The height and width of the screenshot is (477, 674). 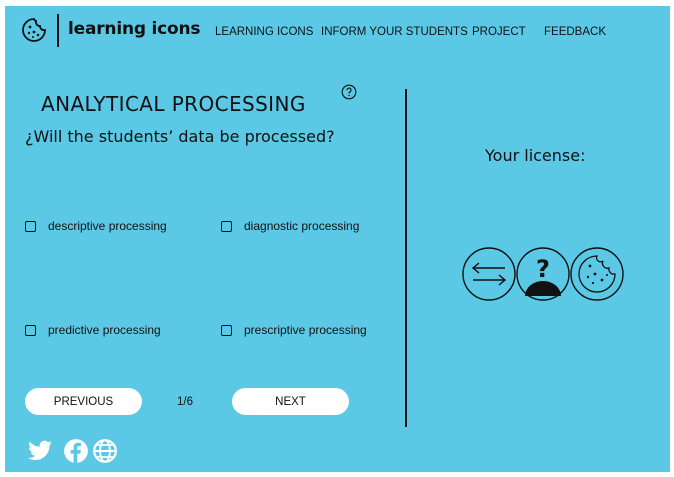 I want to click on option-label: prescriptive processing, so click(x=305, y=330).